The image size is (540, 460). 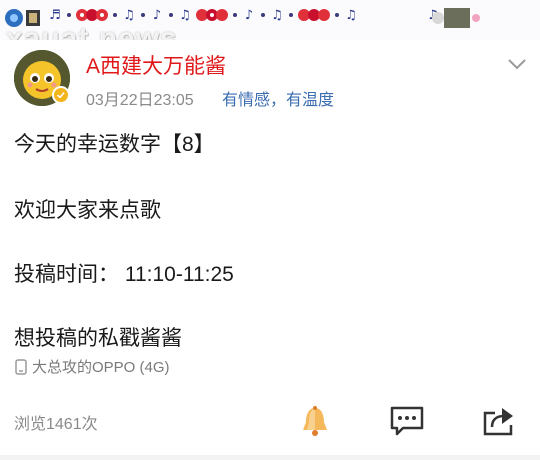 What do you see at coordinates (56, 424) in the screenshot?
I see `view-count: 浏览1461次` at bounding box center [56, 424].